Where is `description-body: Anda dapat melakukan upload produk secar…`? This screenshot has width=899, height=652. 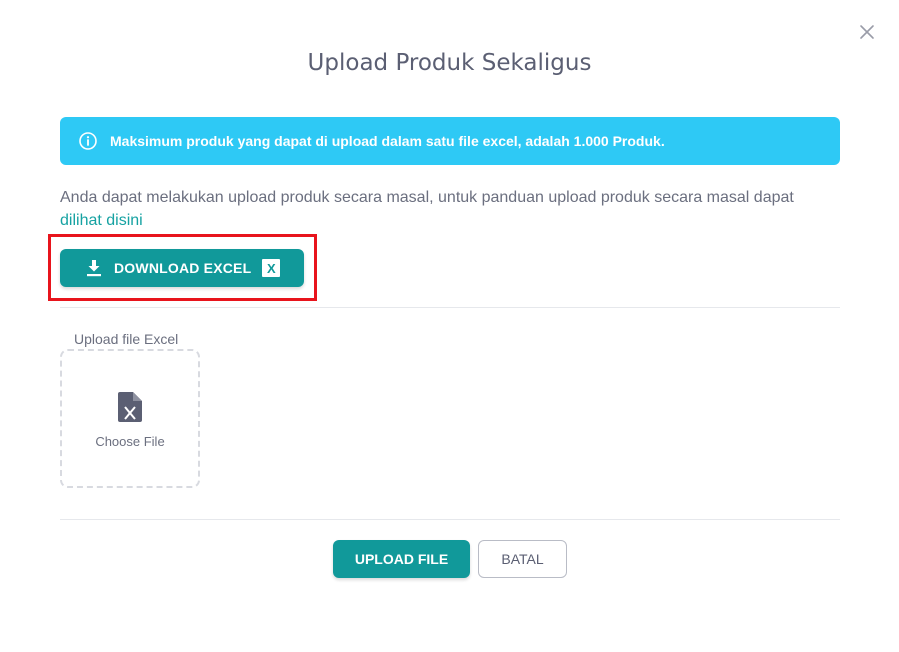
description-body: Anda dapat melakukan upload produk secar… is located at coordinates (427, 197).